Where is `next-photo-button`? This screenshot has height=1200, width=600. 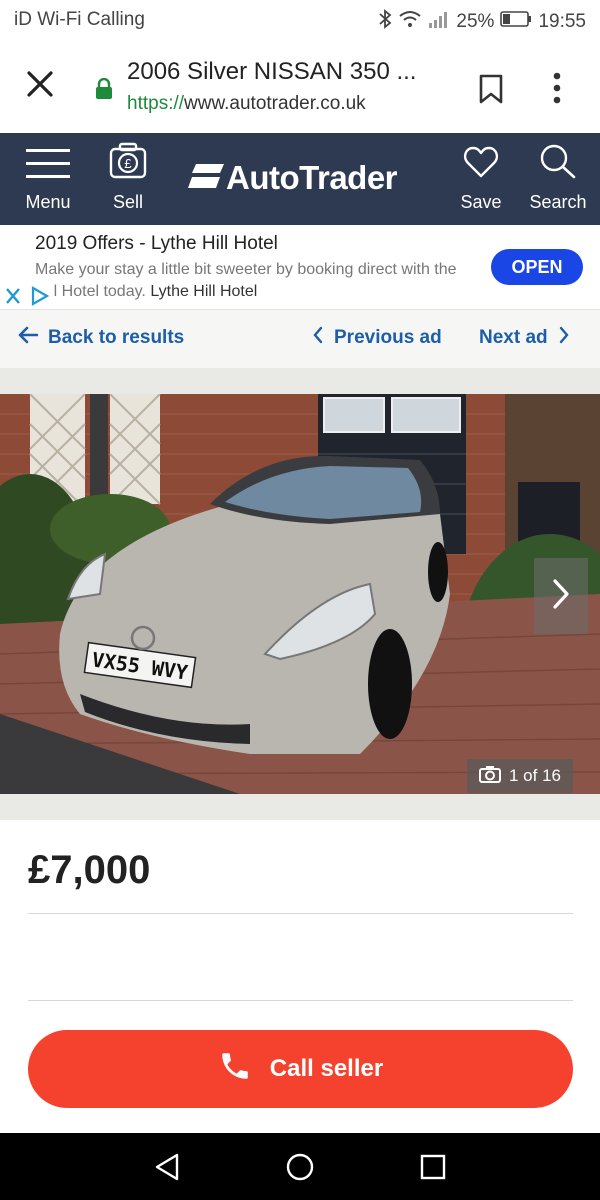
next-photo-button is located at coordinates (561, 596).